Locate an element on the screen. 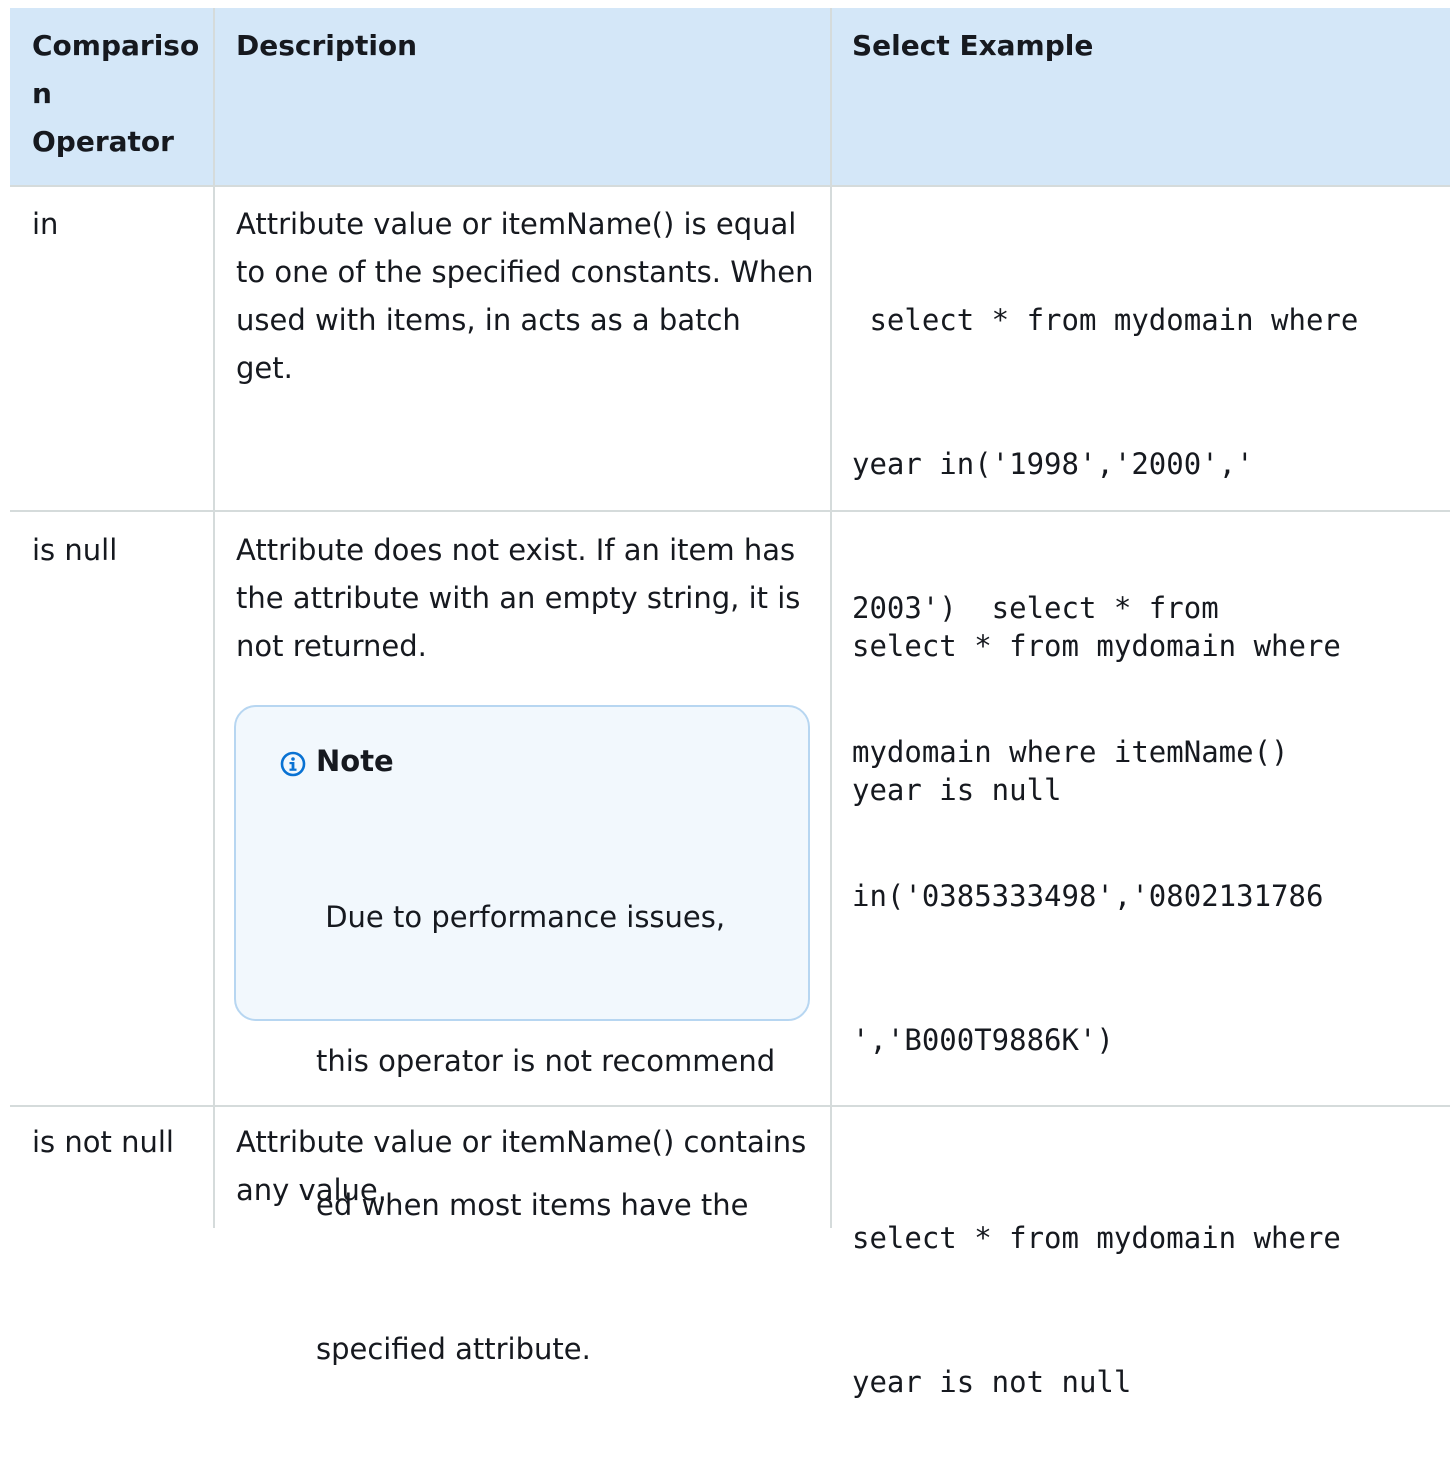 This screenshot has width=1450, height=1469. table-header is located at coordinates (730, 97).